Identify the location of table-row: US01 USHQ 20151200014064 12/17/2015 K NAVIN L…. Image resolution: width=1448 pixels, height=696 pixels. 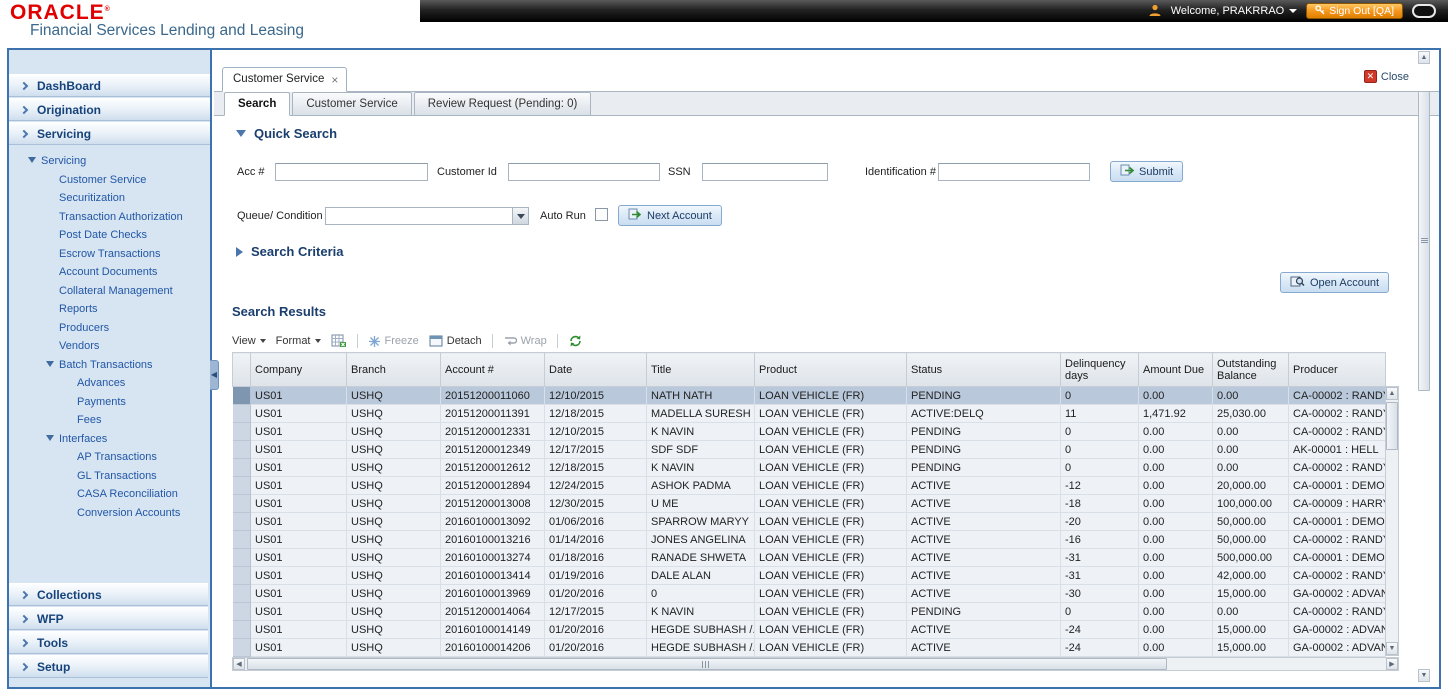
(809, 611).